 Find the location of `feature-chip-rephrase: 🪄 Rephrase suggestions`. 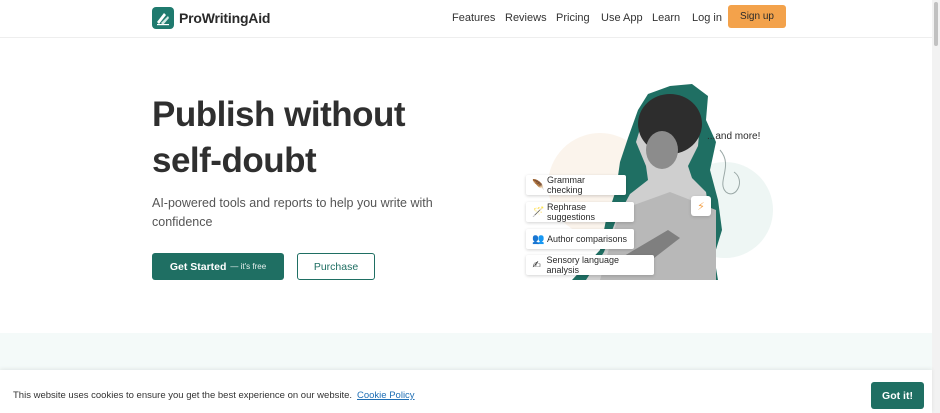

feature-chip-rephrase: 🪄 Rephrase suggestions is located at coordinates (580, 212).